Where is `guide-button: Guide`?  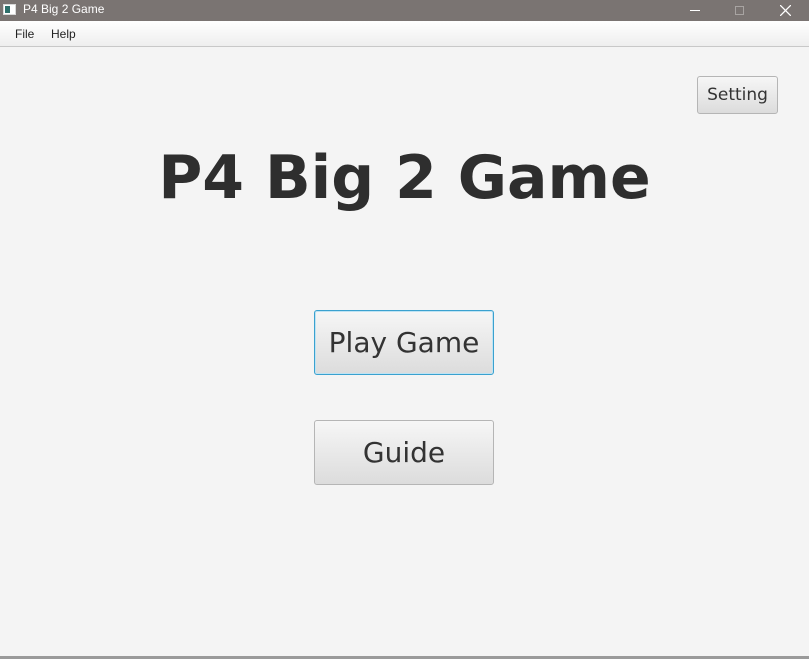 guide-button: Guide is located at coordinates (404, 452).